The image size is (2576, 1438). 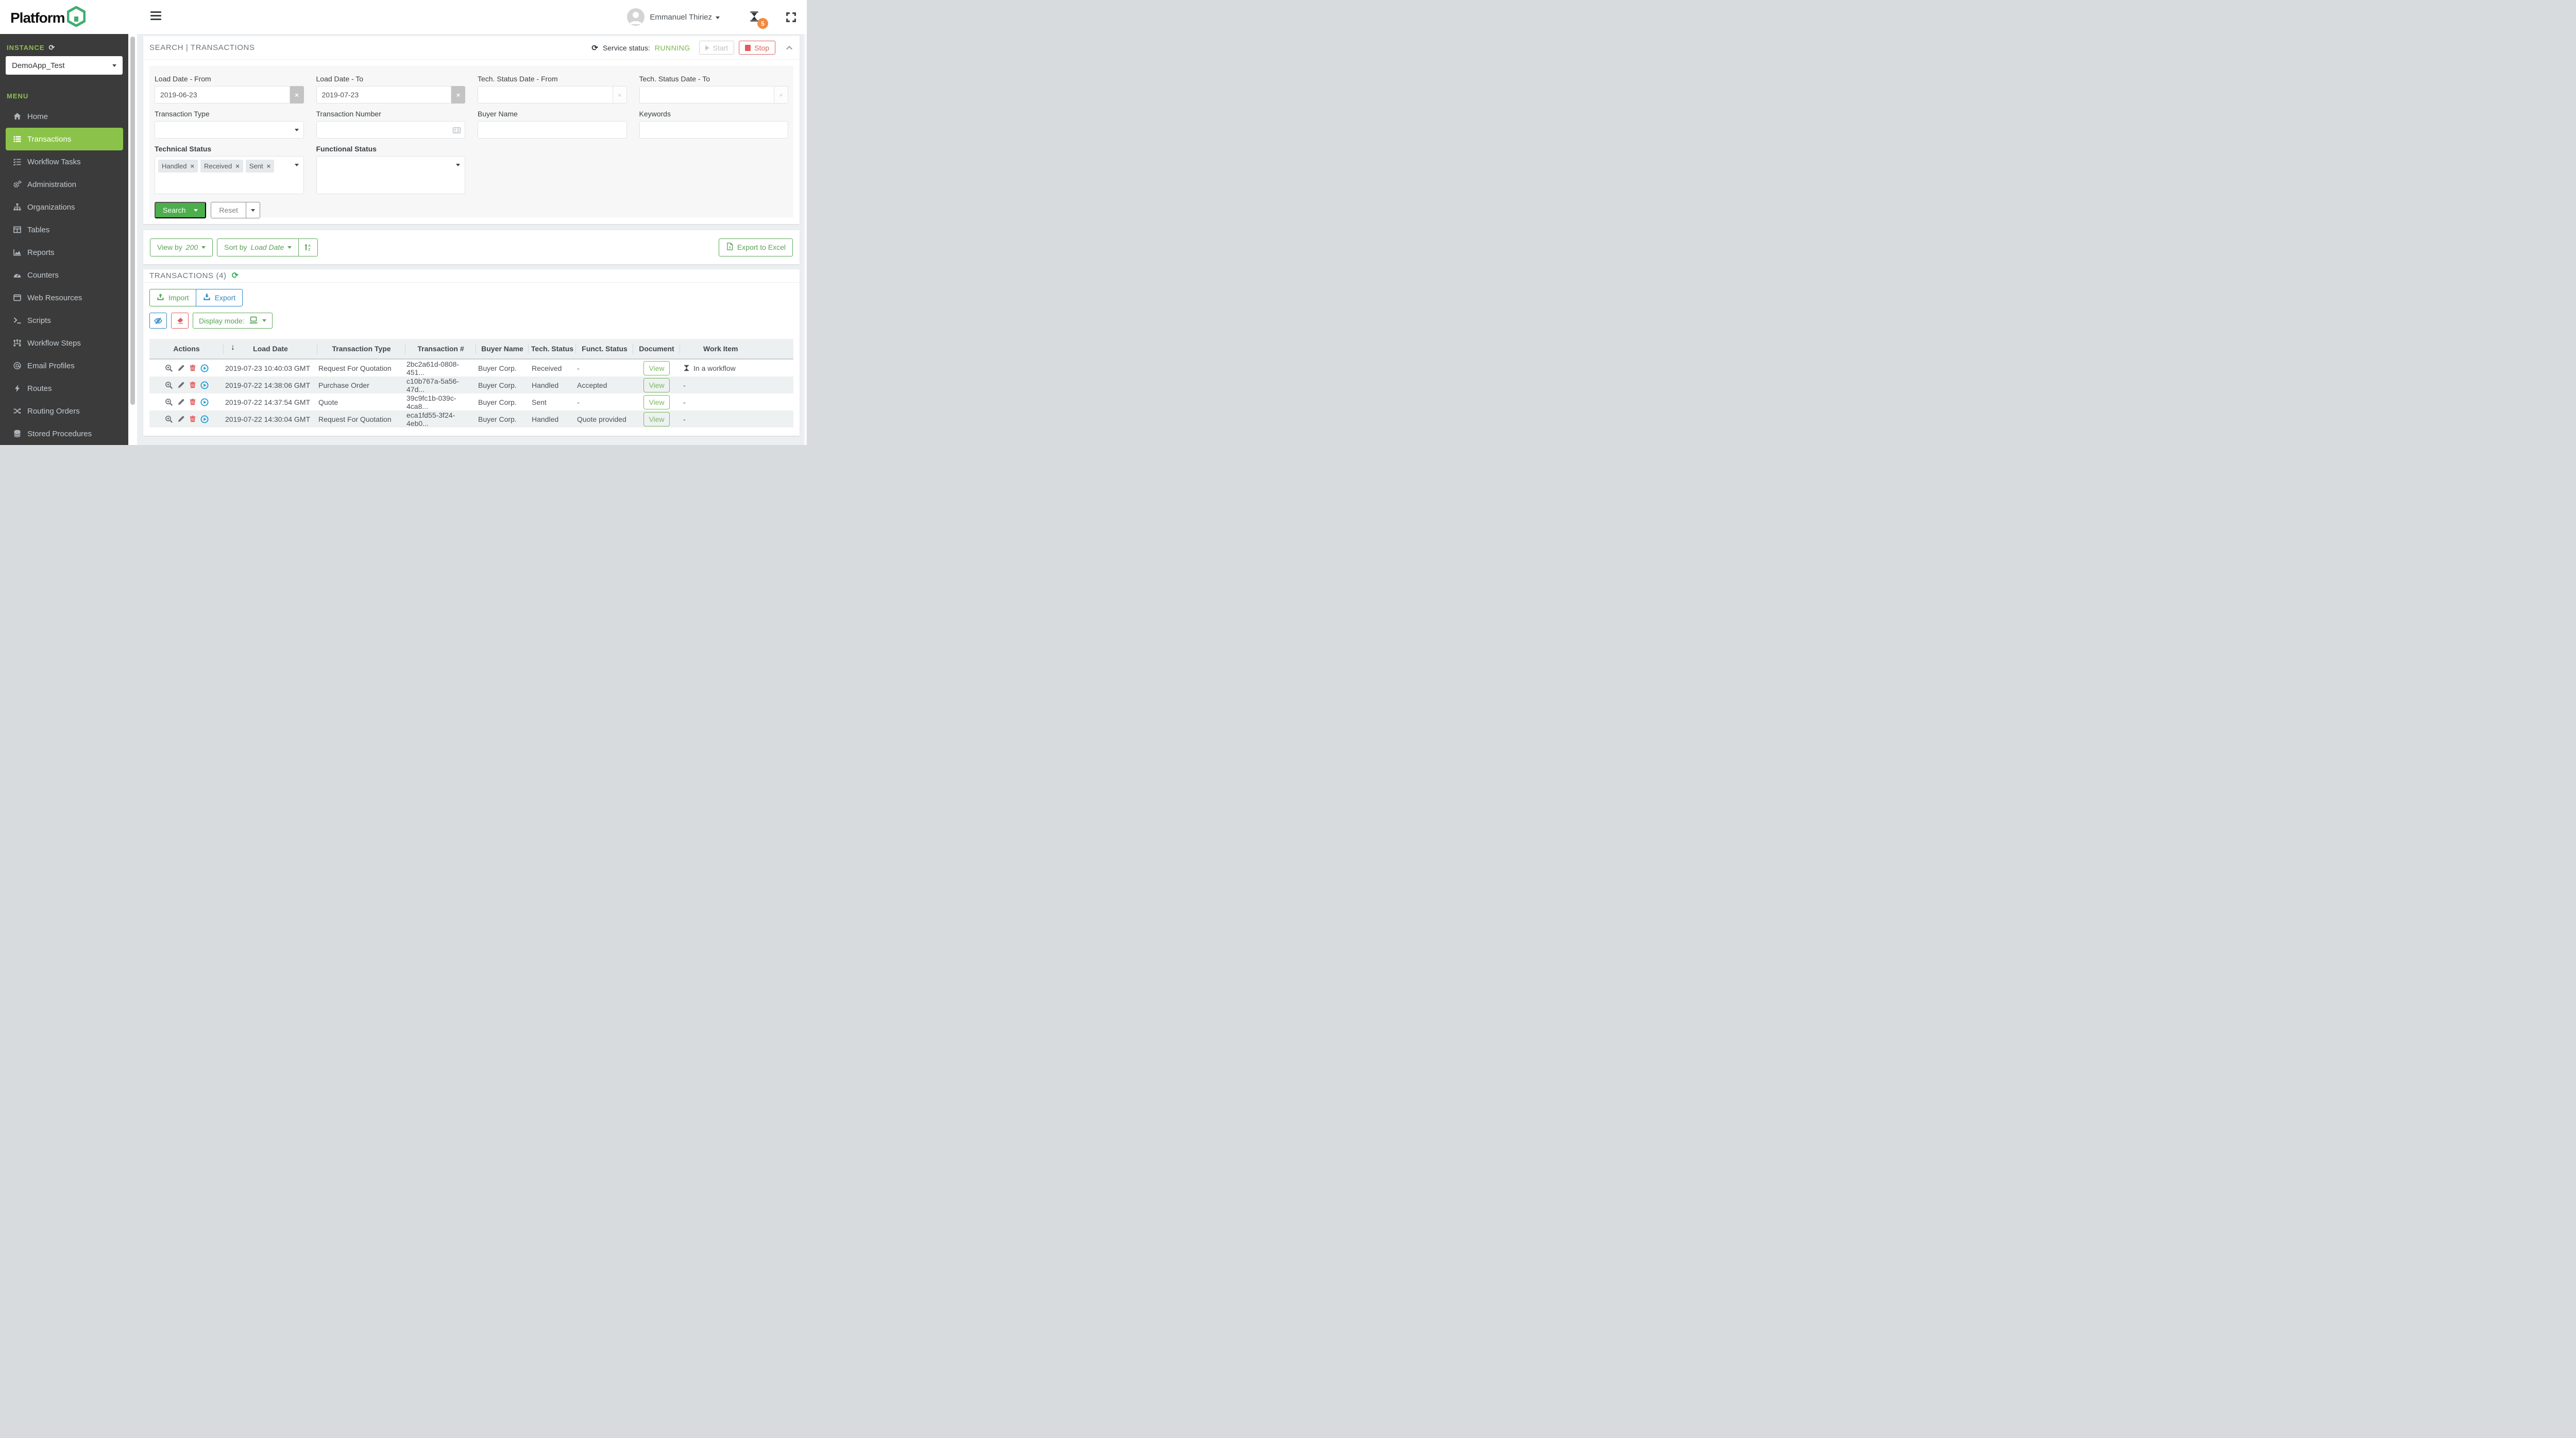 What do you see at coordinates (789, 48) in the screenshot?
I see `collapse-panel-icon` at bounding box center [789, 48].